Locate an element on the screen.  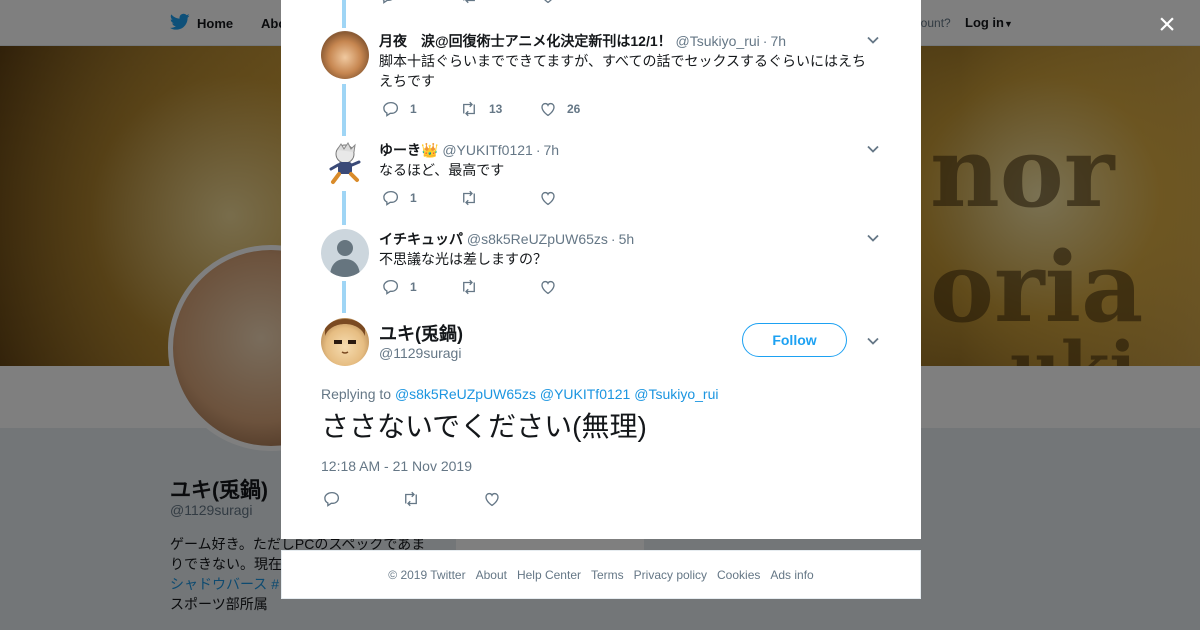
tweet-header: イチキュッパ @s8k5ReUZpUW65zs · 5h is located at coordinates (624, 239).